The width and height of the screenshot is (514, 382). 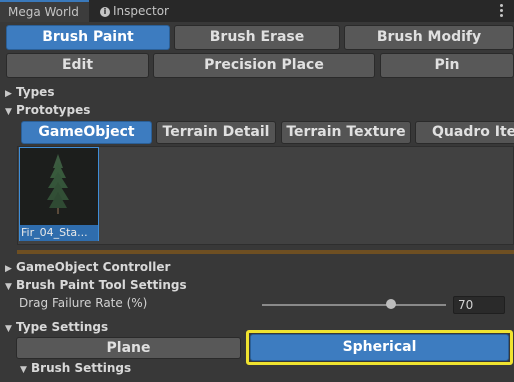 What do you see at coordinates (265, 252) in the screenshot?
I see `section-divider` at bounding box center [265, 252].